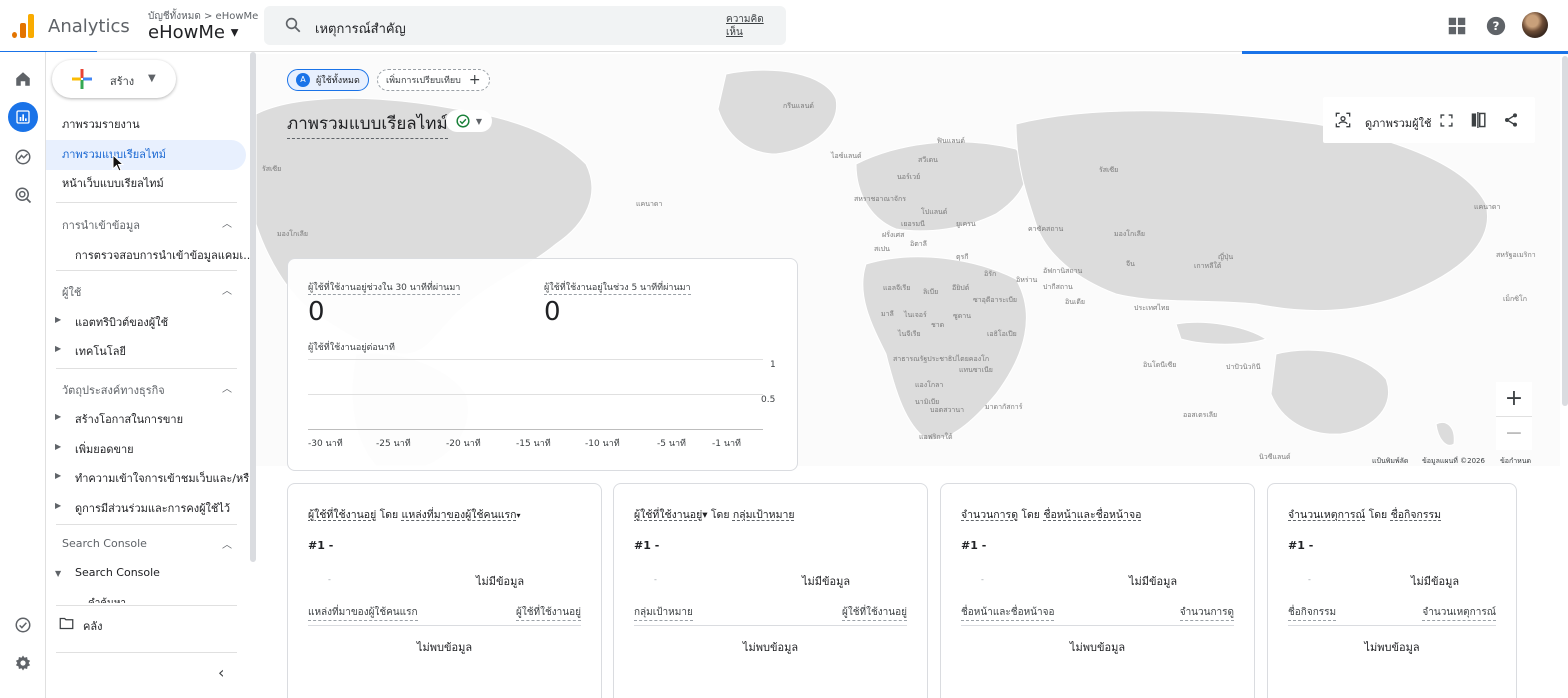 The width and height of the screenshot is (1568, 698). What do you see at coordinates (152, 78) in the screenshot?
I see `caret-down-icon: ▼` at bounding box center [152, 78].